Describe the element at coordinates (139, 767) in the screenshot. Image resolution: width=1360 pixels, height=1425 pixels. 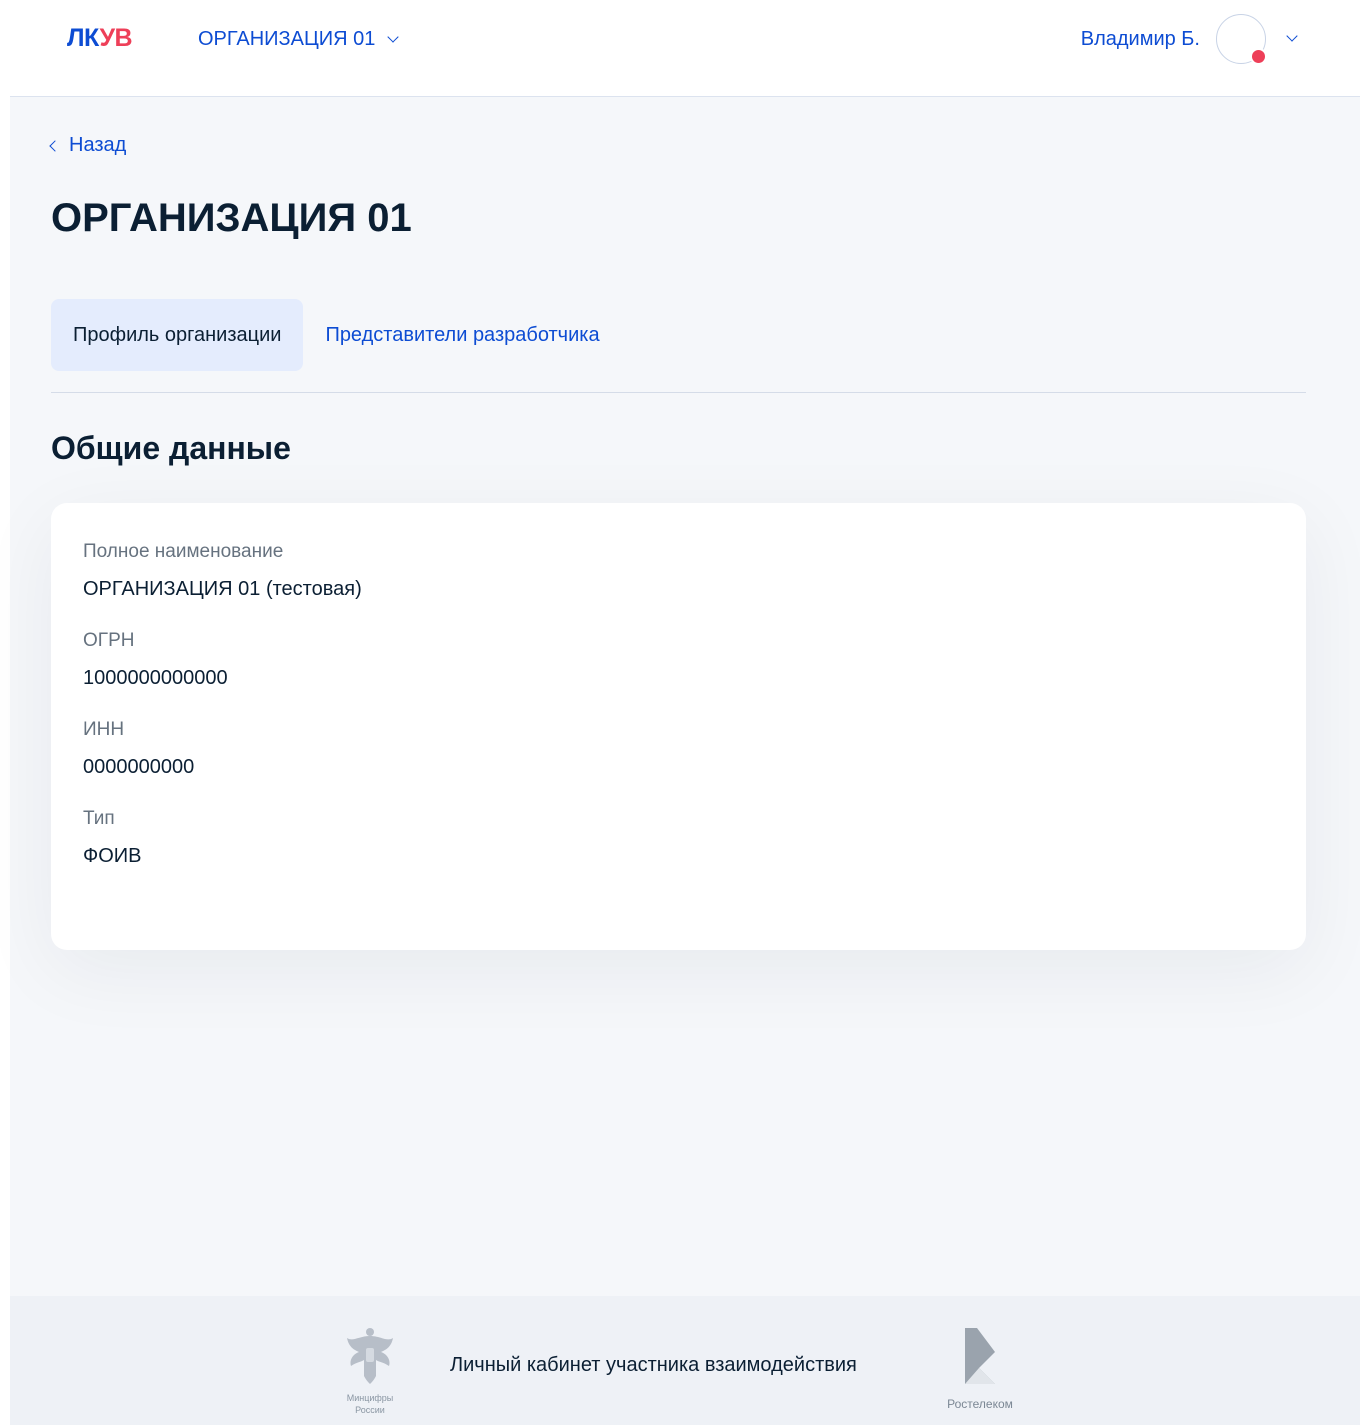
I see `field-value: 0000000000` at that location.